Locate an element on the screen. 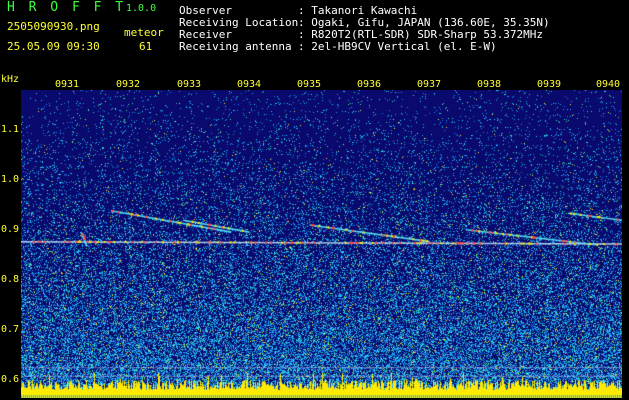 The width and height of the screenshot is (629, 400). time-tick-0938: 0938 is located at coordinates (489, 84).